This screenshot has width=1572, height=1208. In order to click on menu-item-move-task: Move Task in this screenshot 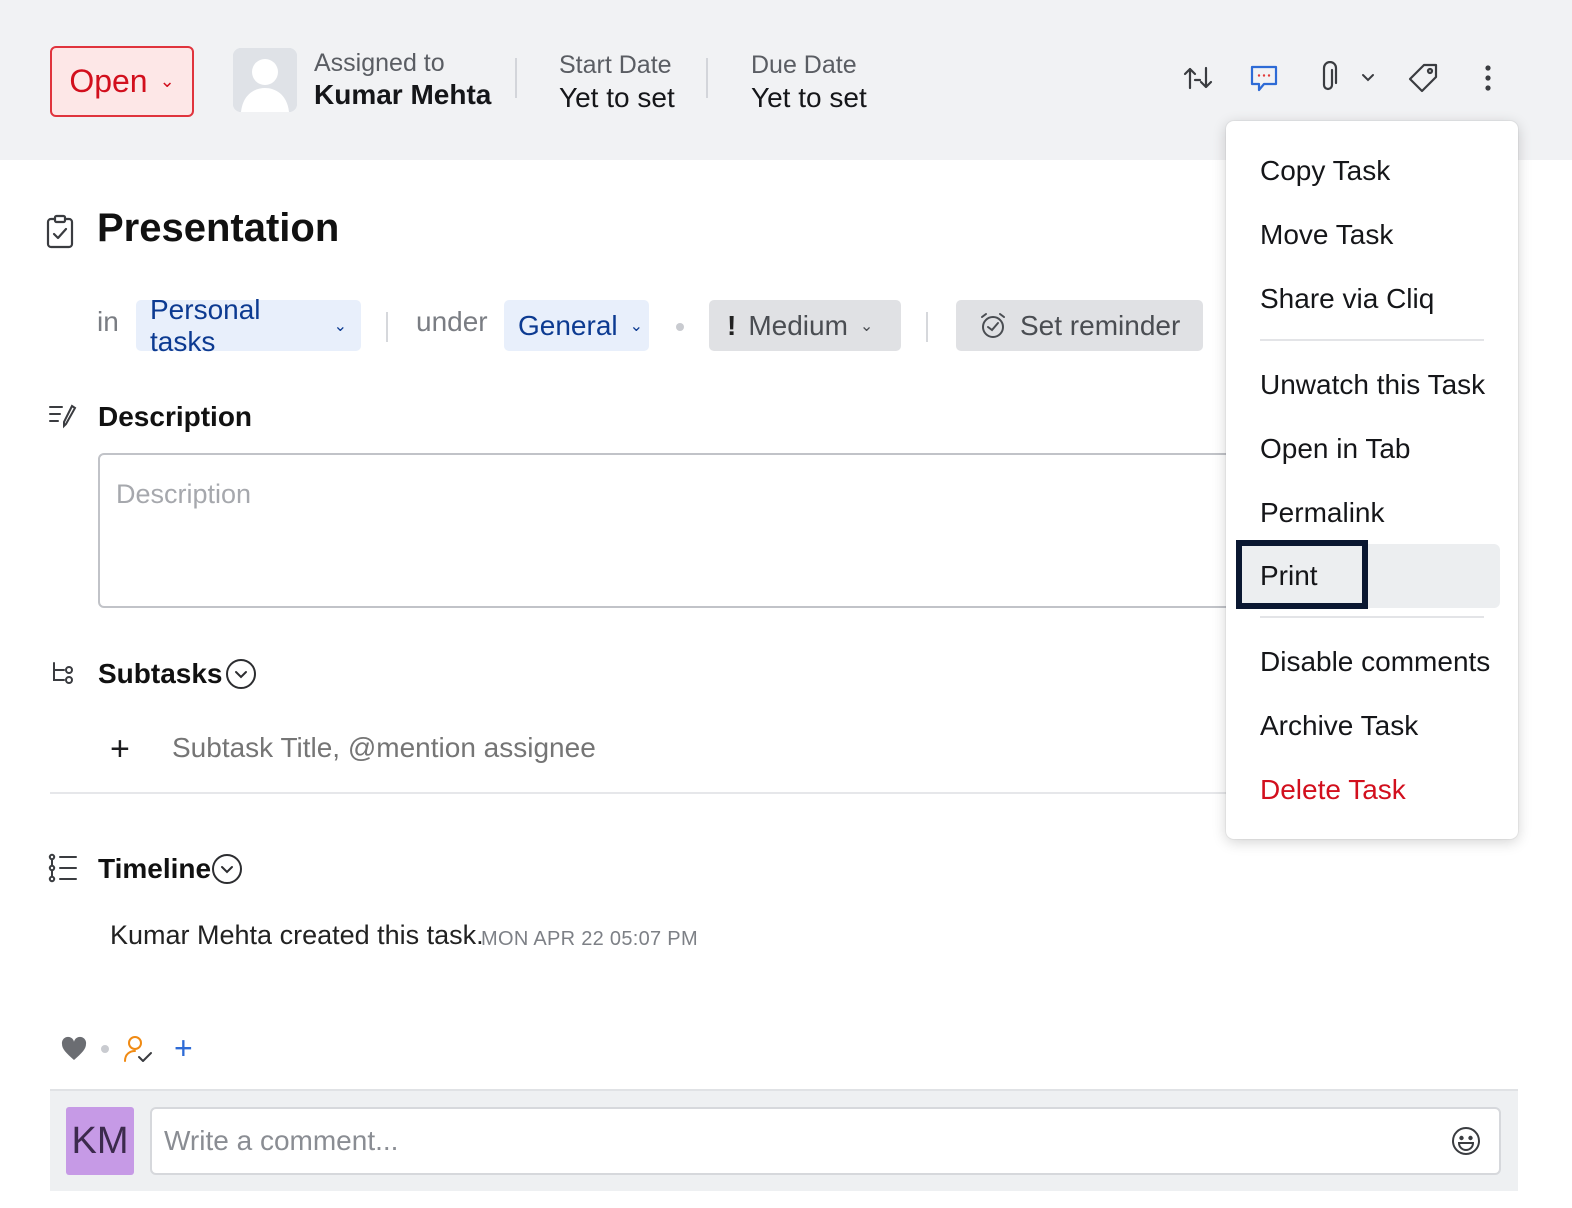, I will do `click(1326, 235)`.